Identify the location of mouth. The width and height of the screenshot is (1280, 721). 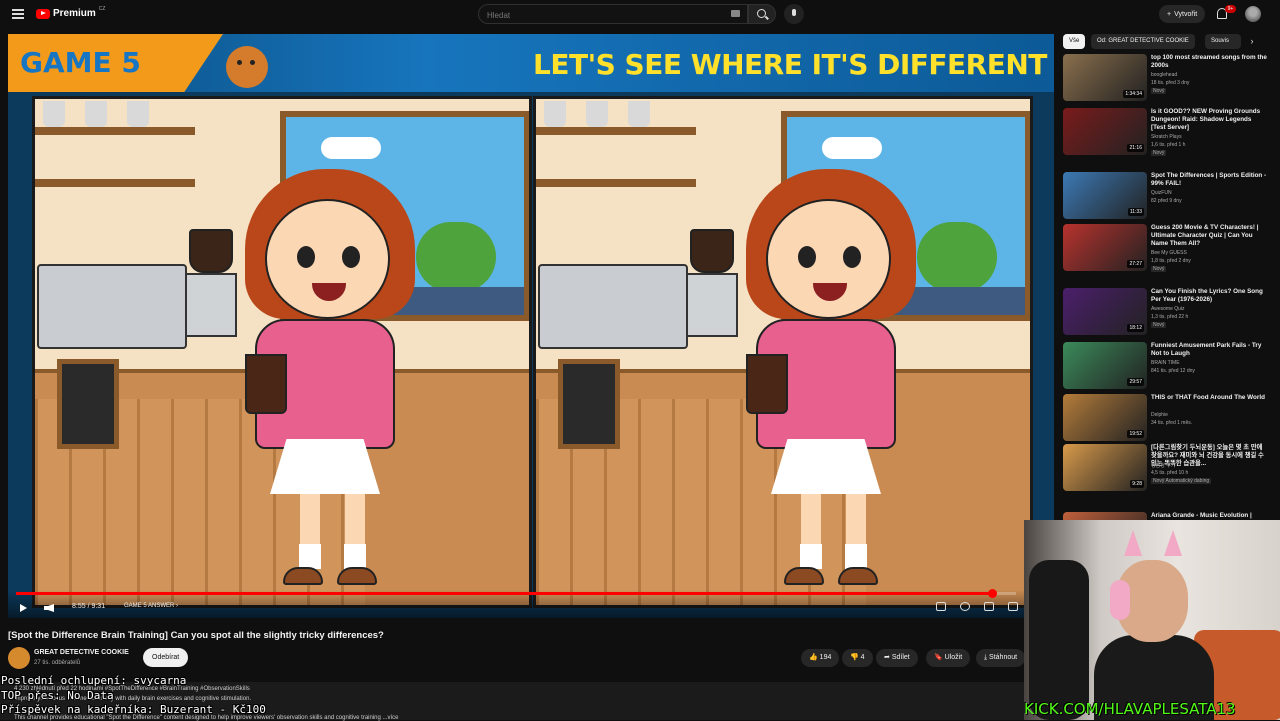
(329, 292).